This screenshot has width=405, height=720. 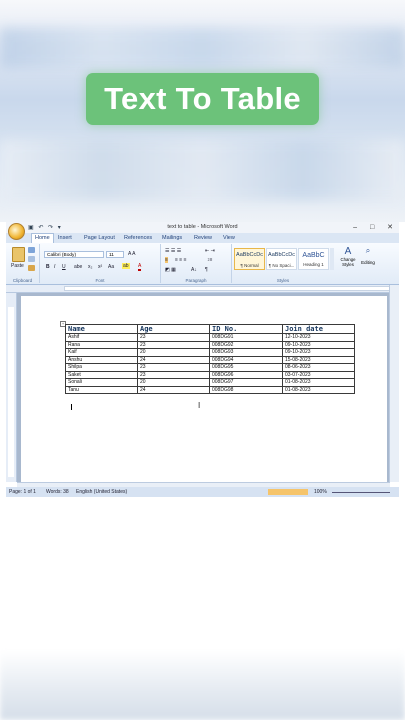 I want to click on copy-icon, so click(x=31, y=259).